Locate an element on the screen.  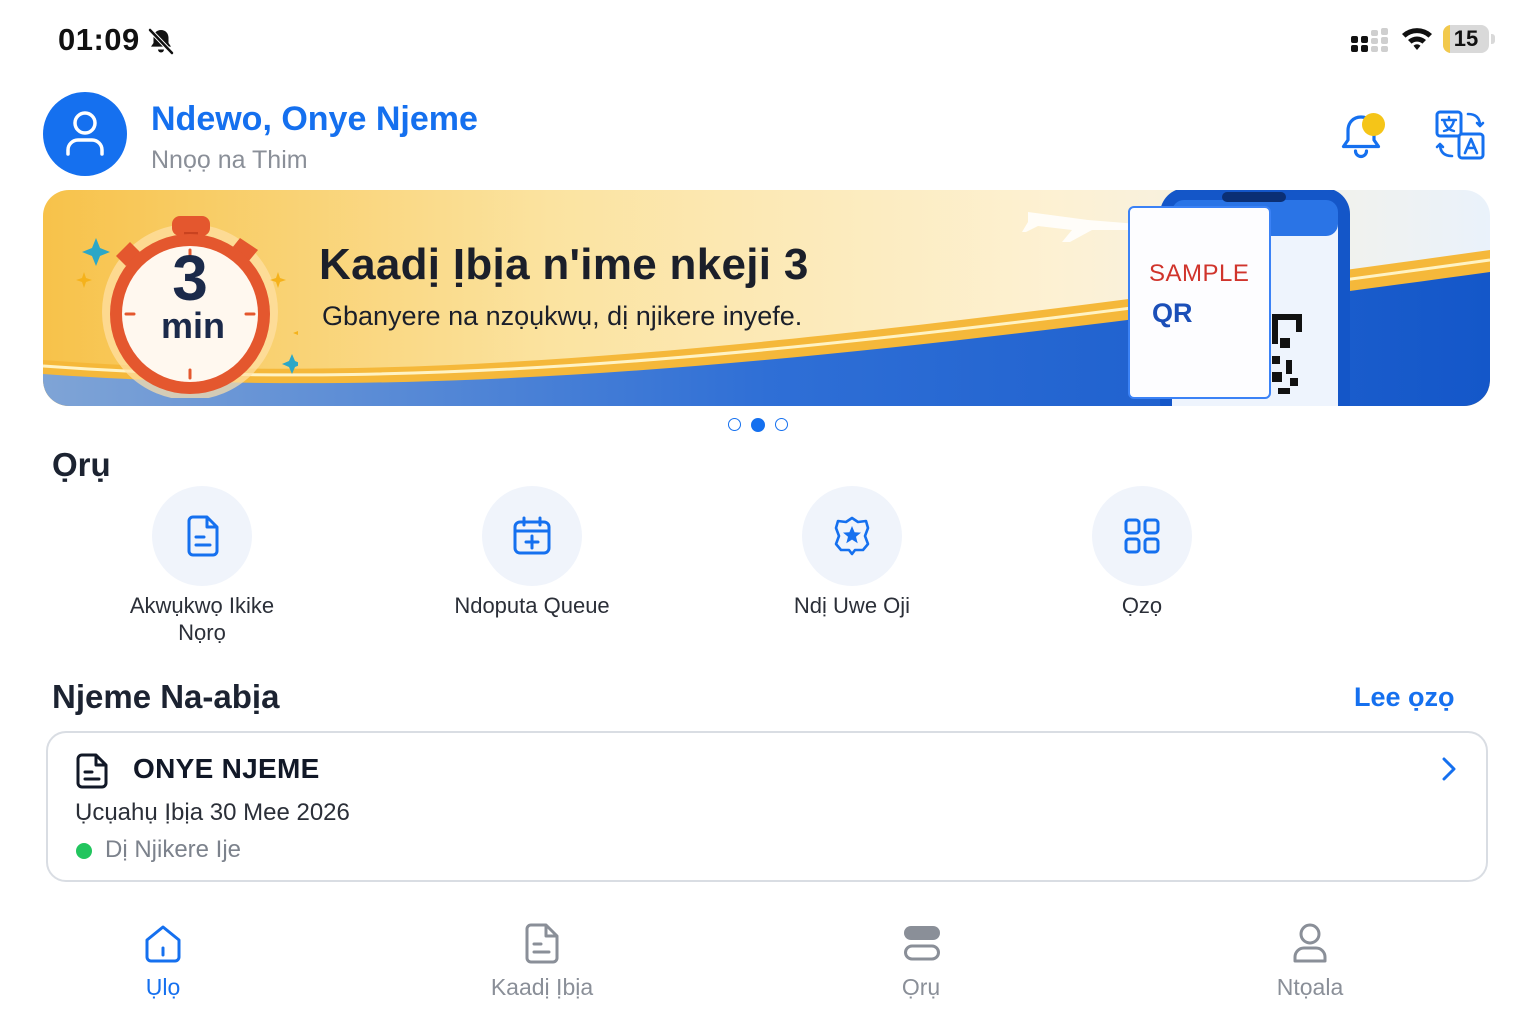
nav-label: Ụlọ is located at coordinates (163, 987).